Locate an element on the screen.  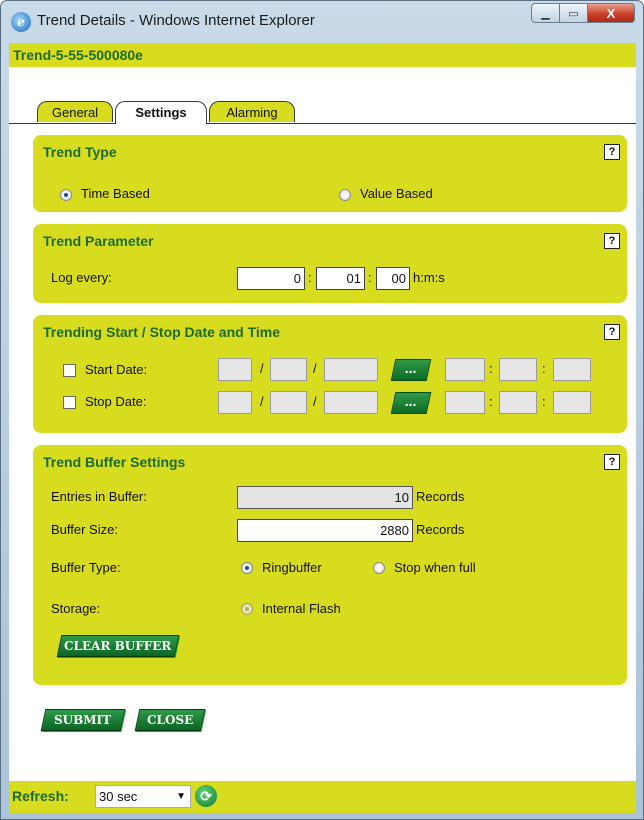
buffer-size-input: 2880 is located at coordinates (325, 530).